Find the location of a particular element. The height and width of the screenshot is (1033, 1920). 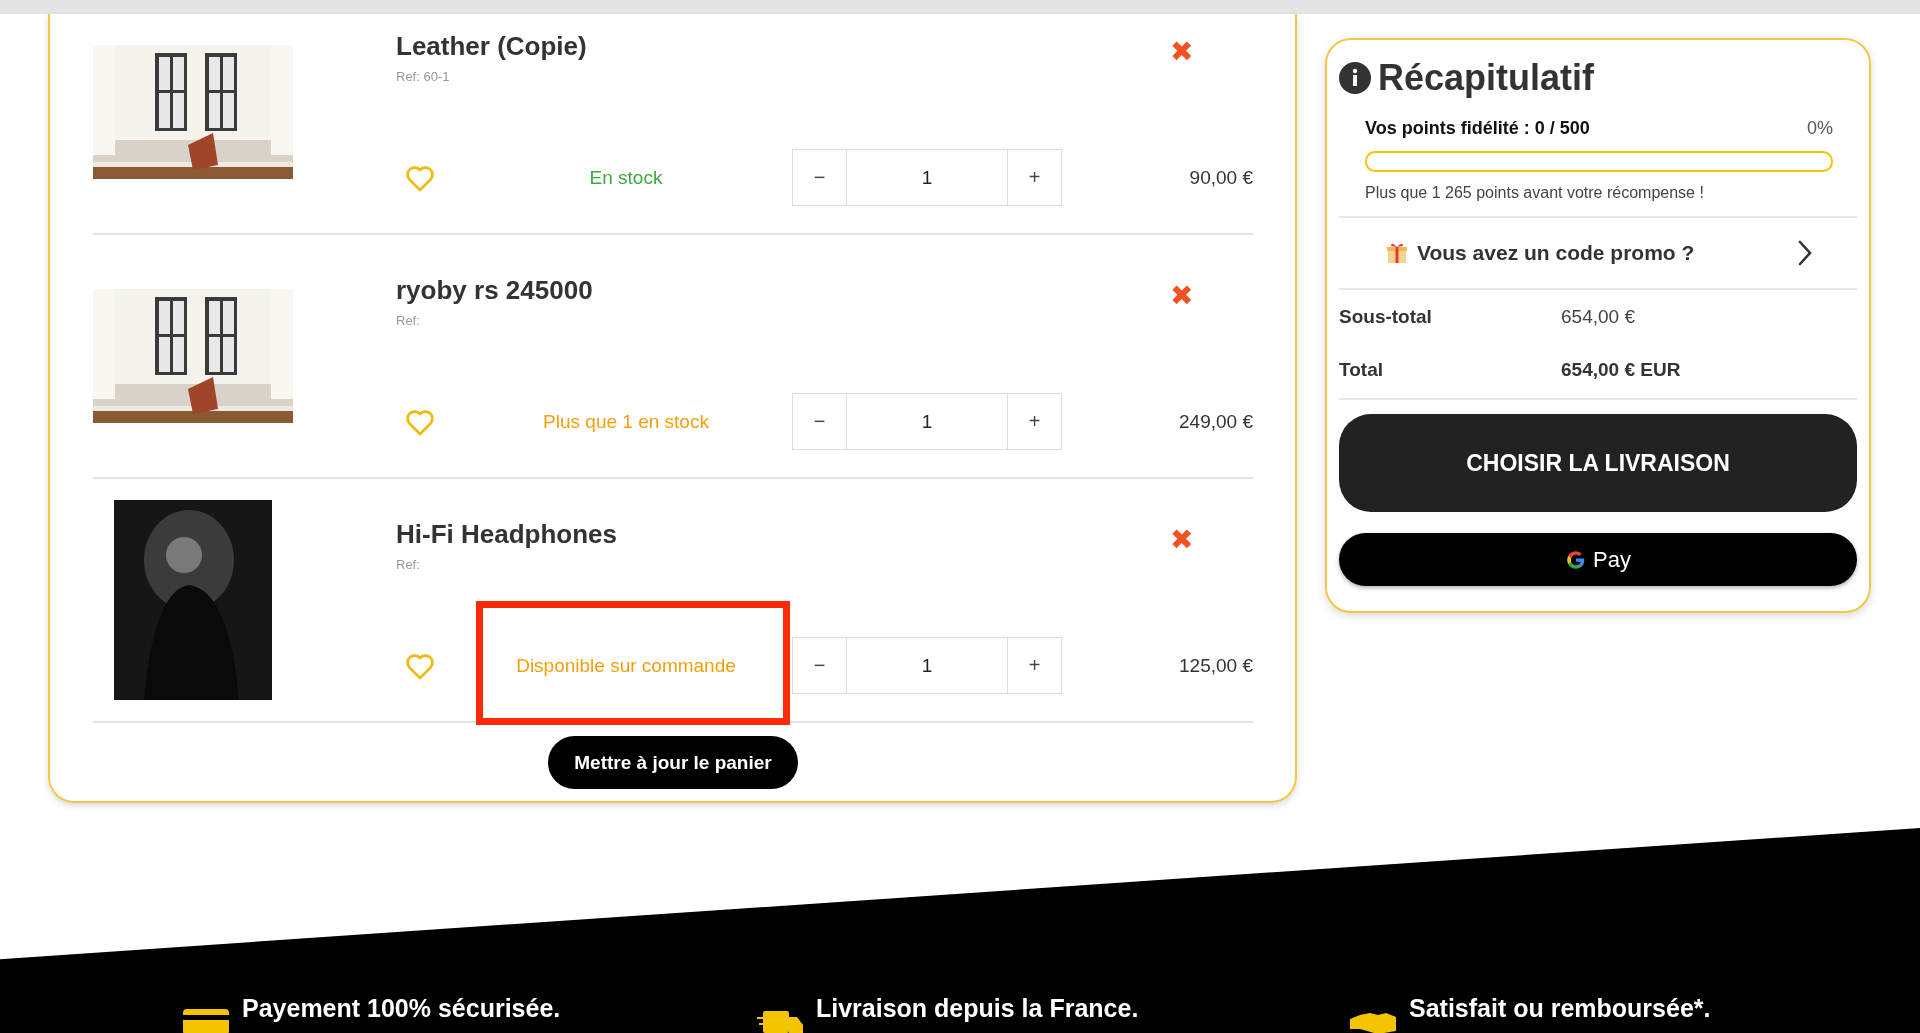

stock-status: Disponible sur commande is located at coordinates (626, 665).